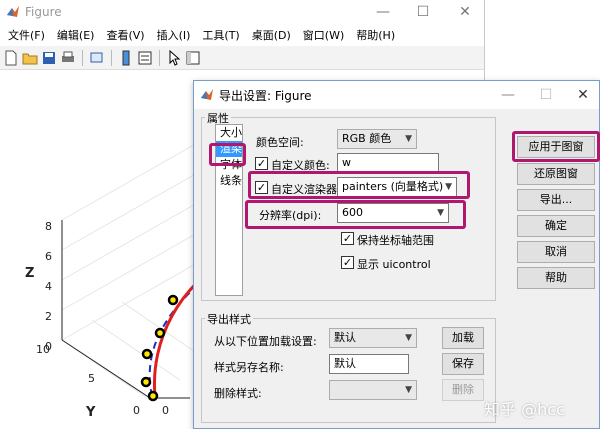 This screenshot has width=600, height=429. What do you see at coordinates (229, 133) in the screenshot?
I see `prop-item-size: 大小` at bounding box center [229, 133].